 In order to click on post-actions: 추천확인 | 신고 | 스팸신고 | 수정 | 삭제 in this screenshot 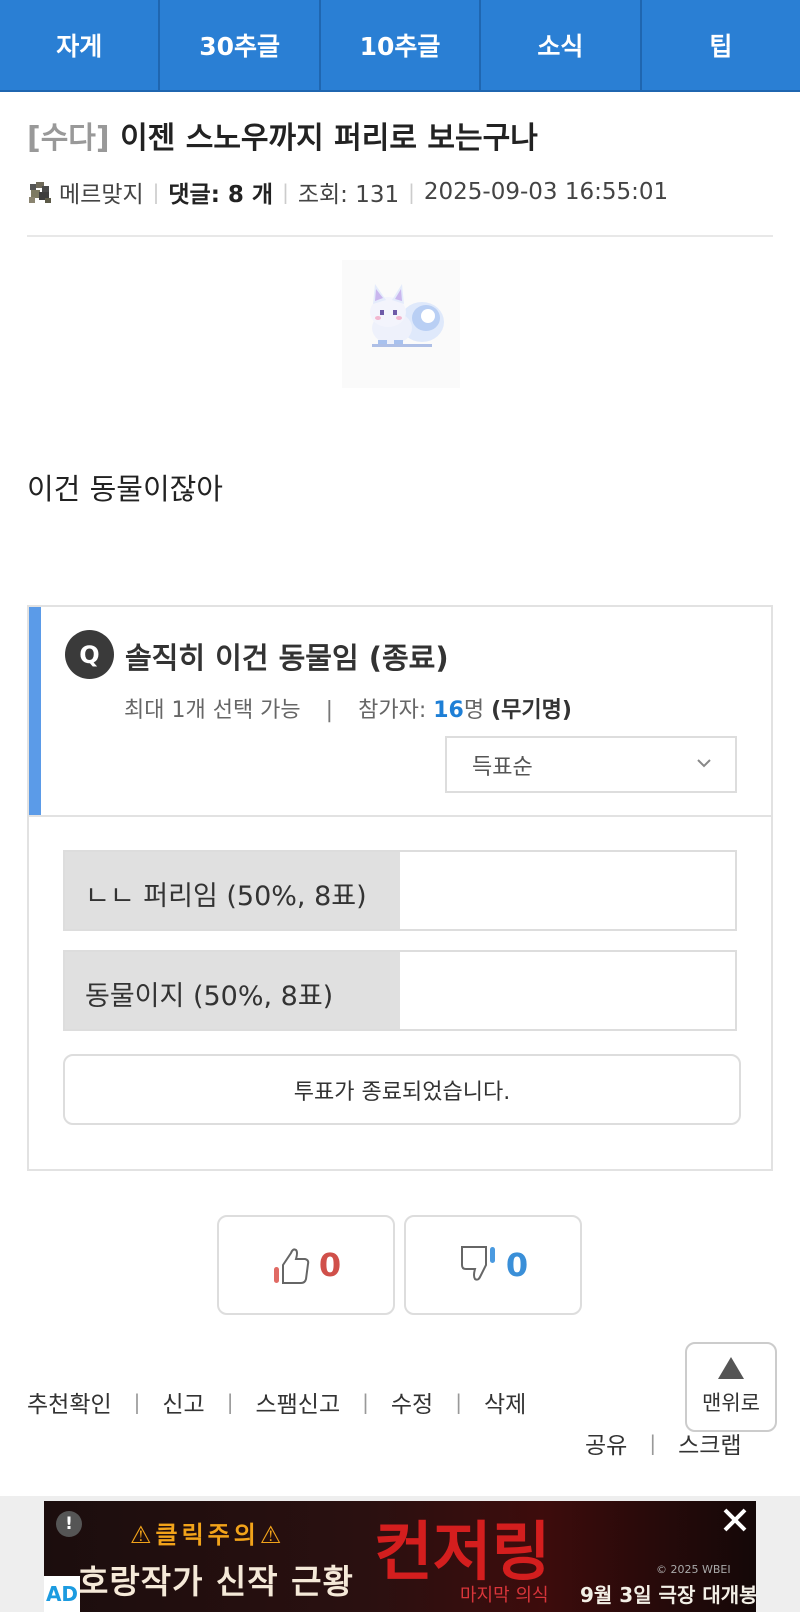, I will do `click(276, 1402)`.